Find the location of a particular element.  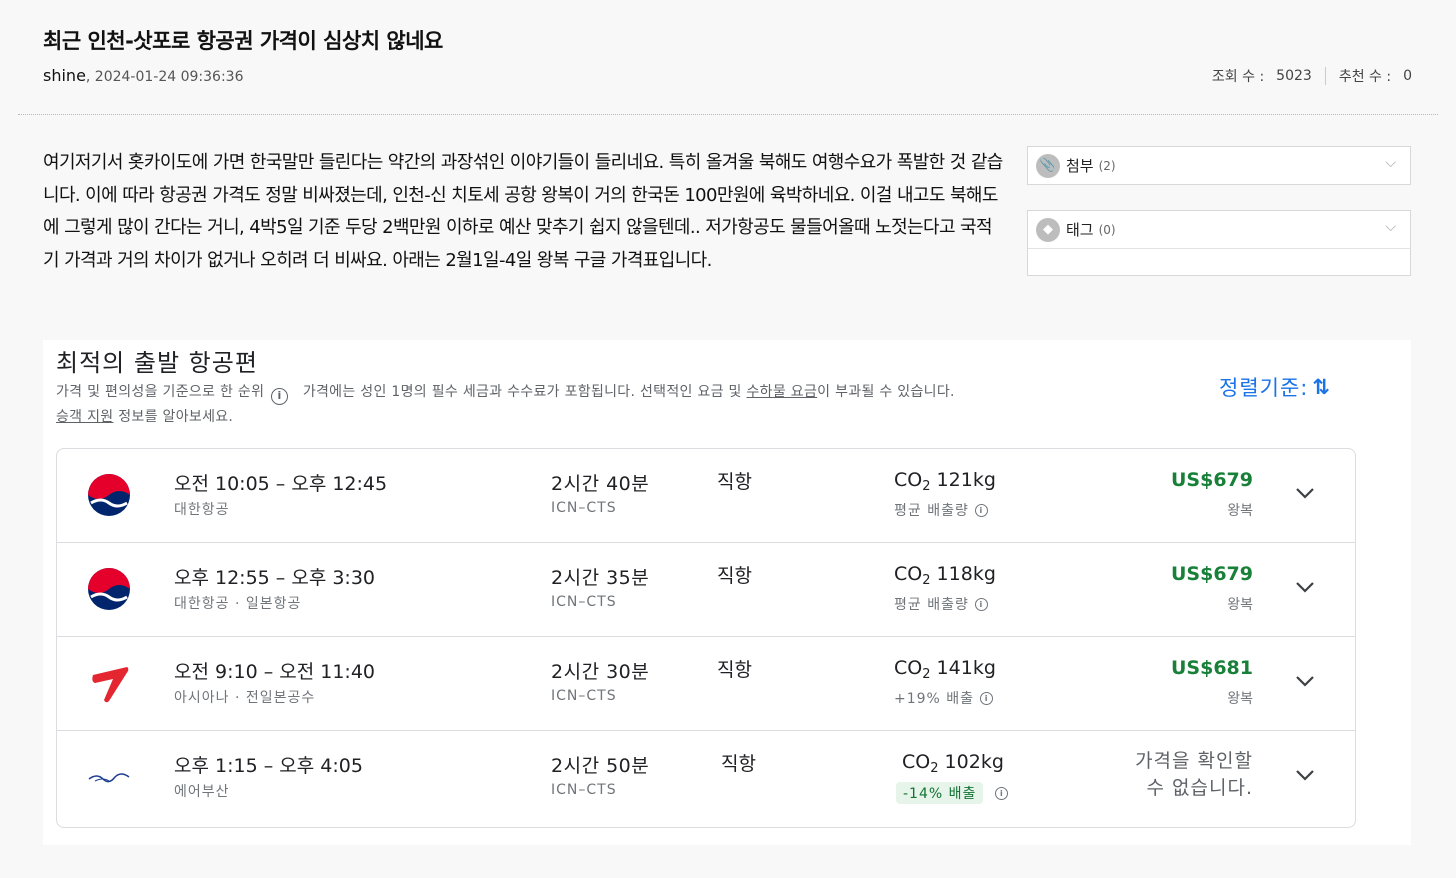

asiana-logo is located at coordinates (110, 685).